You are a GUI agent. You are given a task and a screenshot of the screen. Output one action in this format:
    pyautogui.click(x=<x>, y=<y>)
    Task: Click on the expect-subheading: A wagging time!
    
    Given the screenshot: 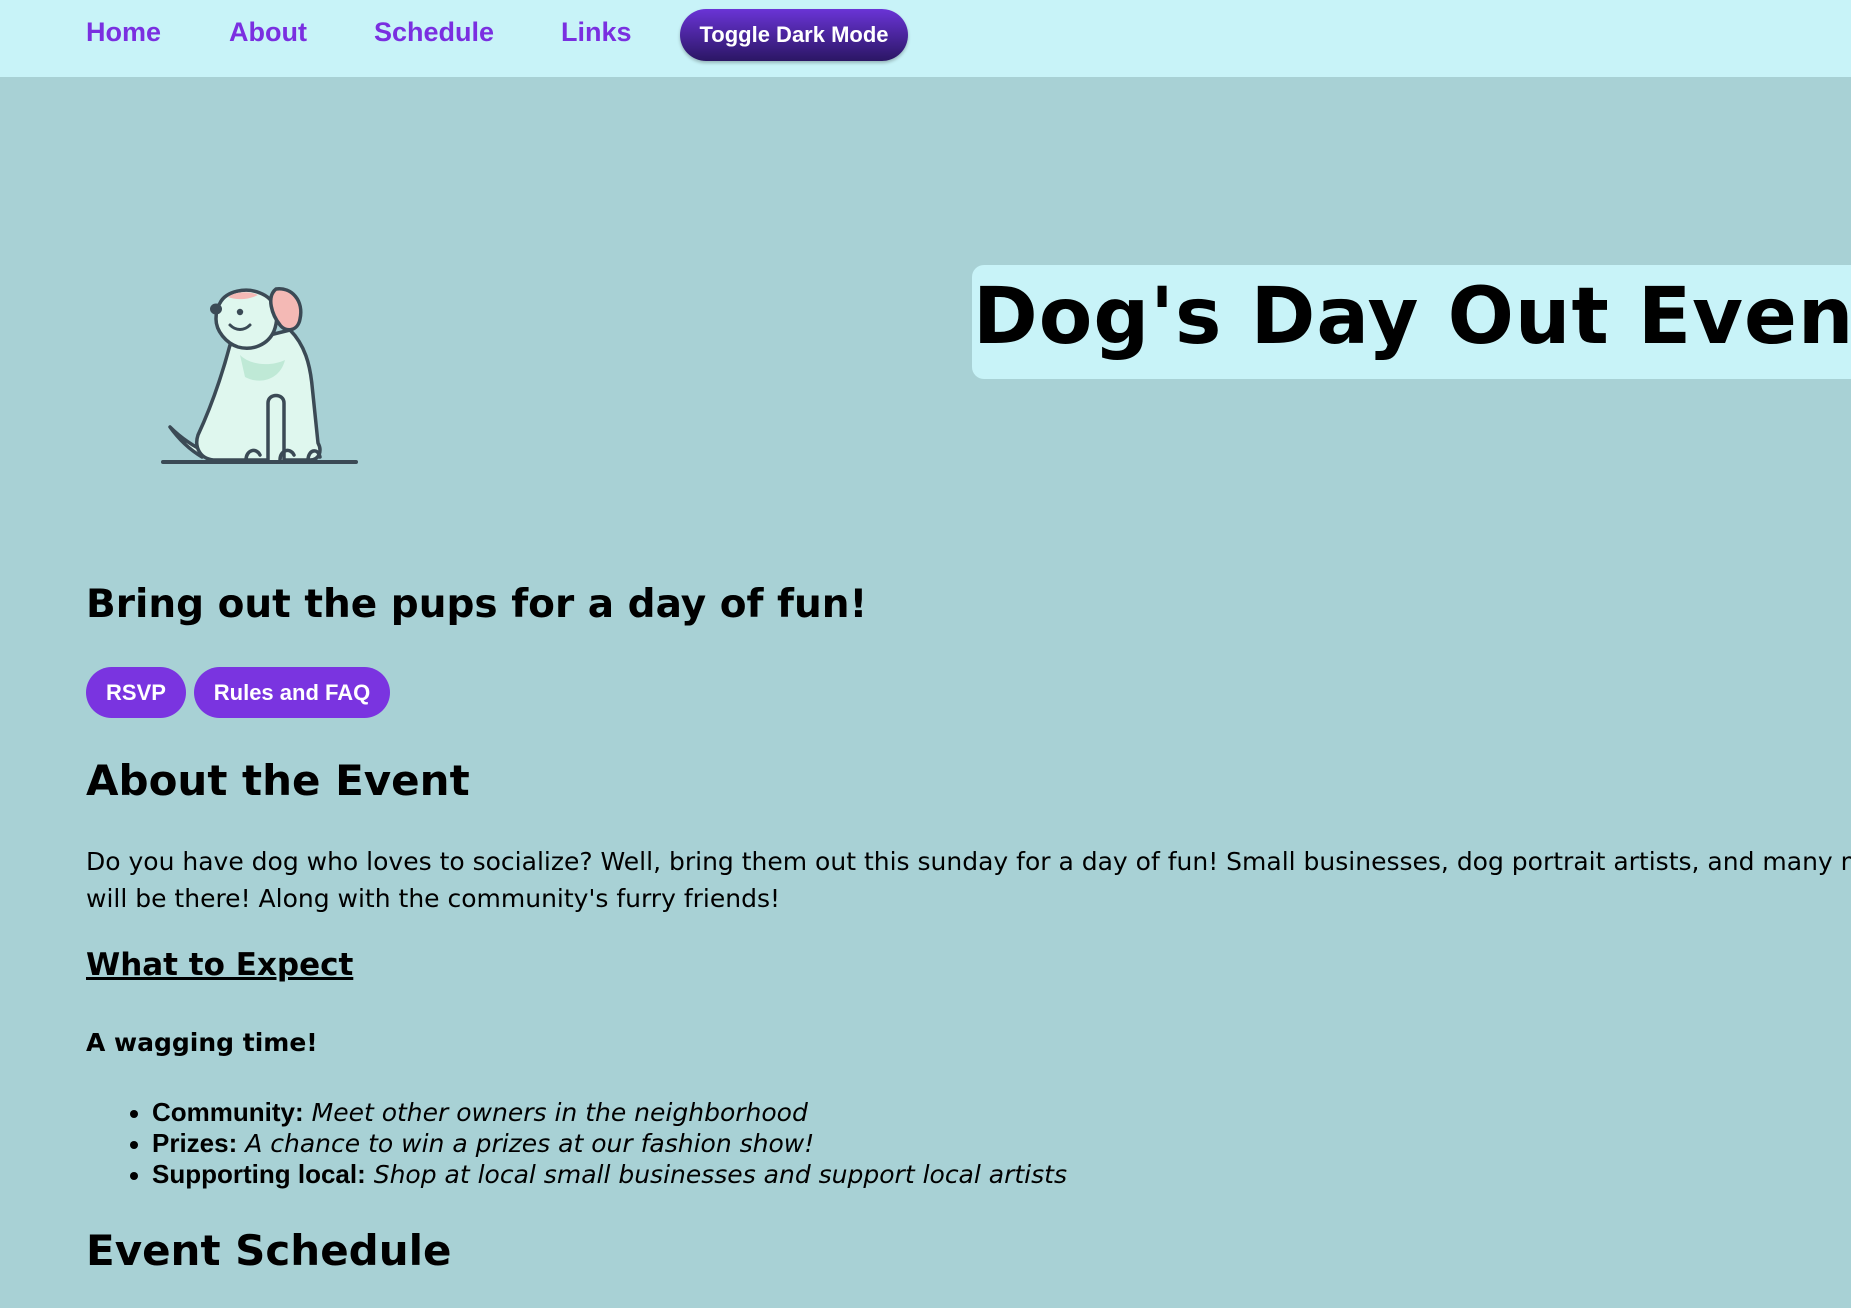 What is the action you would take?
    pyautogui.click(x=202, y=1042)
    